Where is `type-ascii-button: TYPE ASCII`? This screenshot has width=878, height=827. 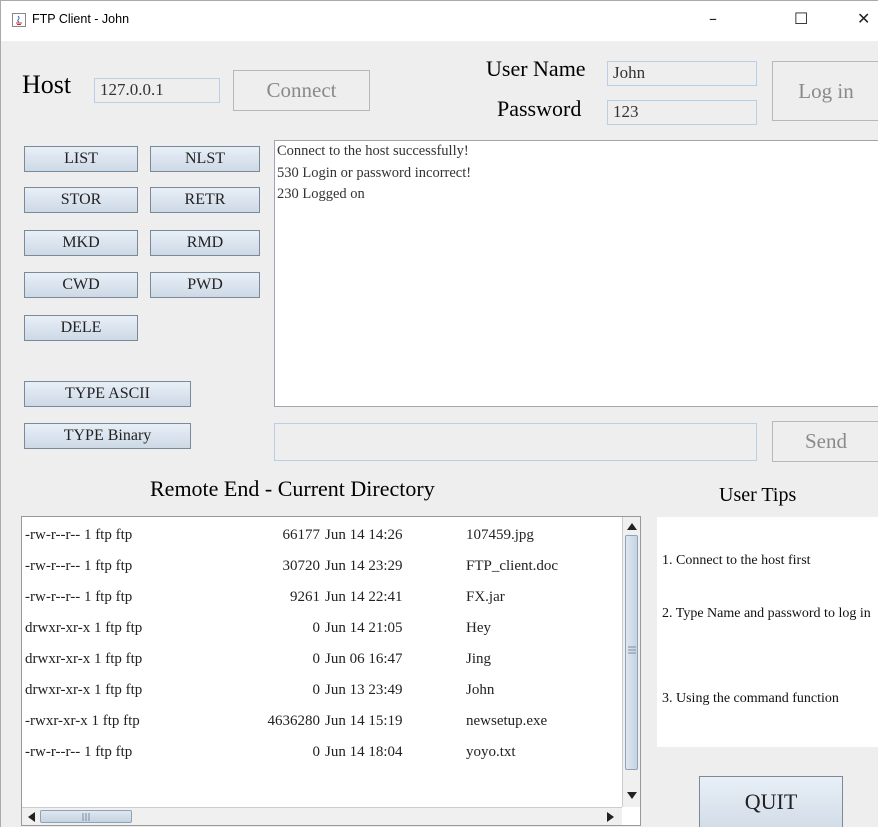 type-ascii-button: TYPE ASCII is located at coordinates (107, 394).